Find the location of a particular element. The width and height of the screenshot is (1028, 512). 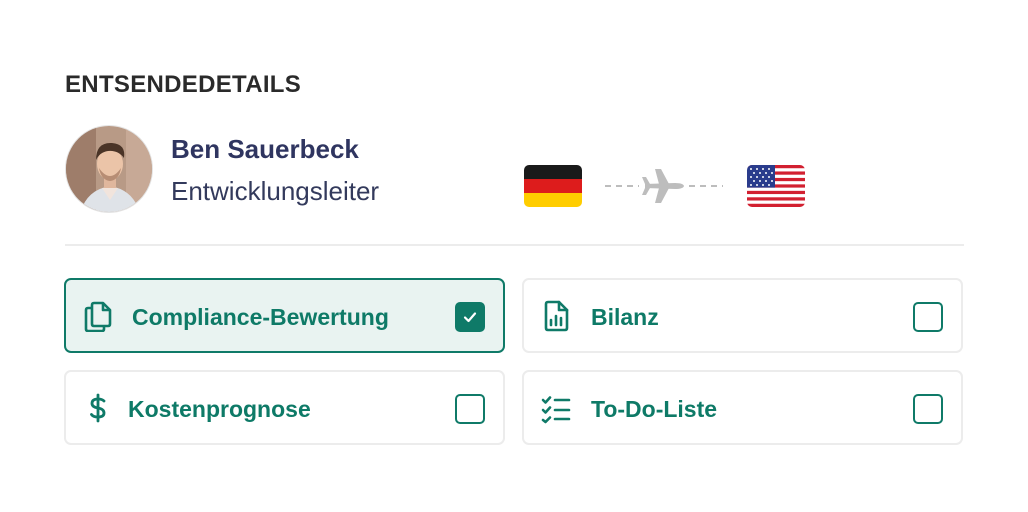

person-role: Entwicklungsleiter is located at coordinates (275, 191).